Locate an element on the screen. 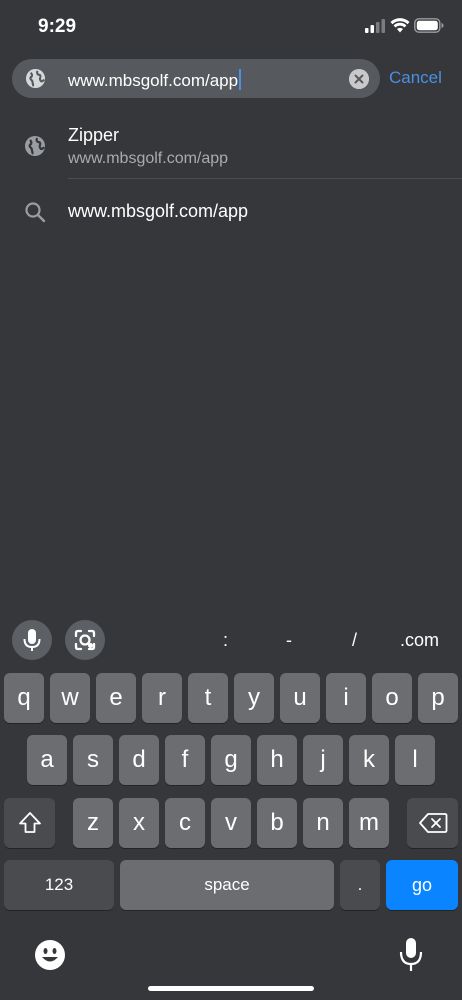  key-h: h is located at coordinates (277, 760).